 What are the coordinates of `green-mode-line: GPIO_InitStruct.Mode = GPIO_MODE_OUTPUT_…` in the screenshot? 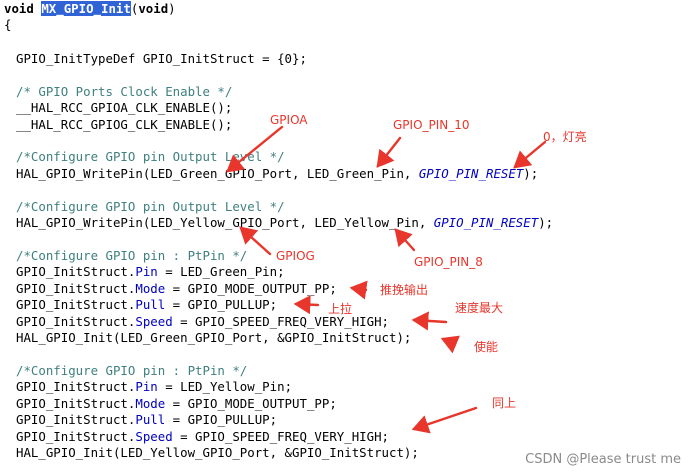 It's located at (176, 288).